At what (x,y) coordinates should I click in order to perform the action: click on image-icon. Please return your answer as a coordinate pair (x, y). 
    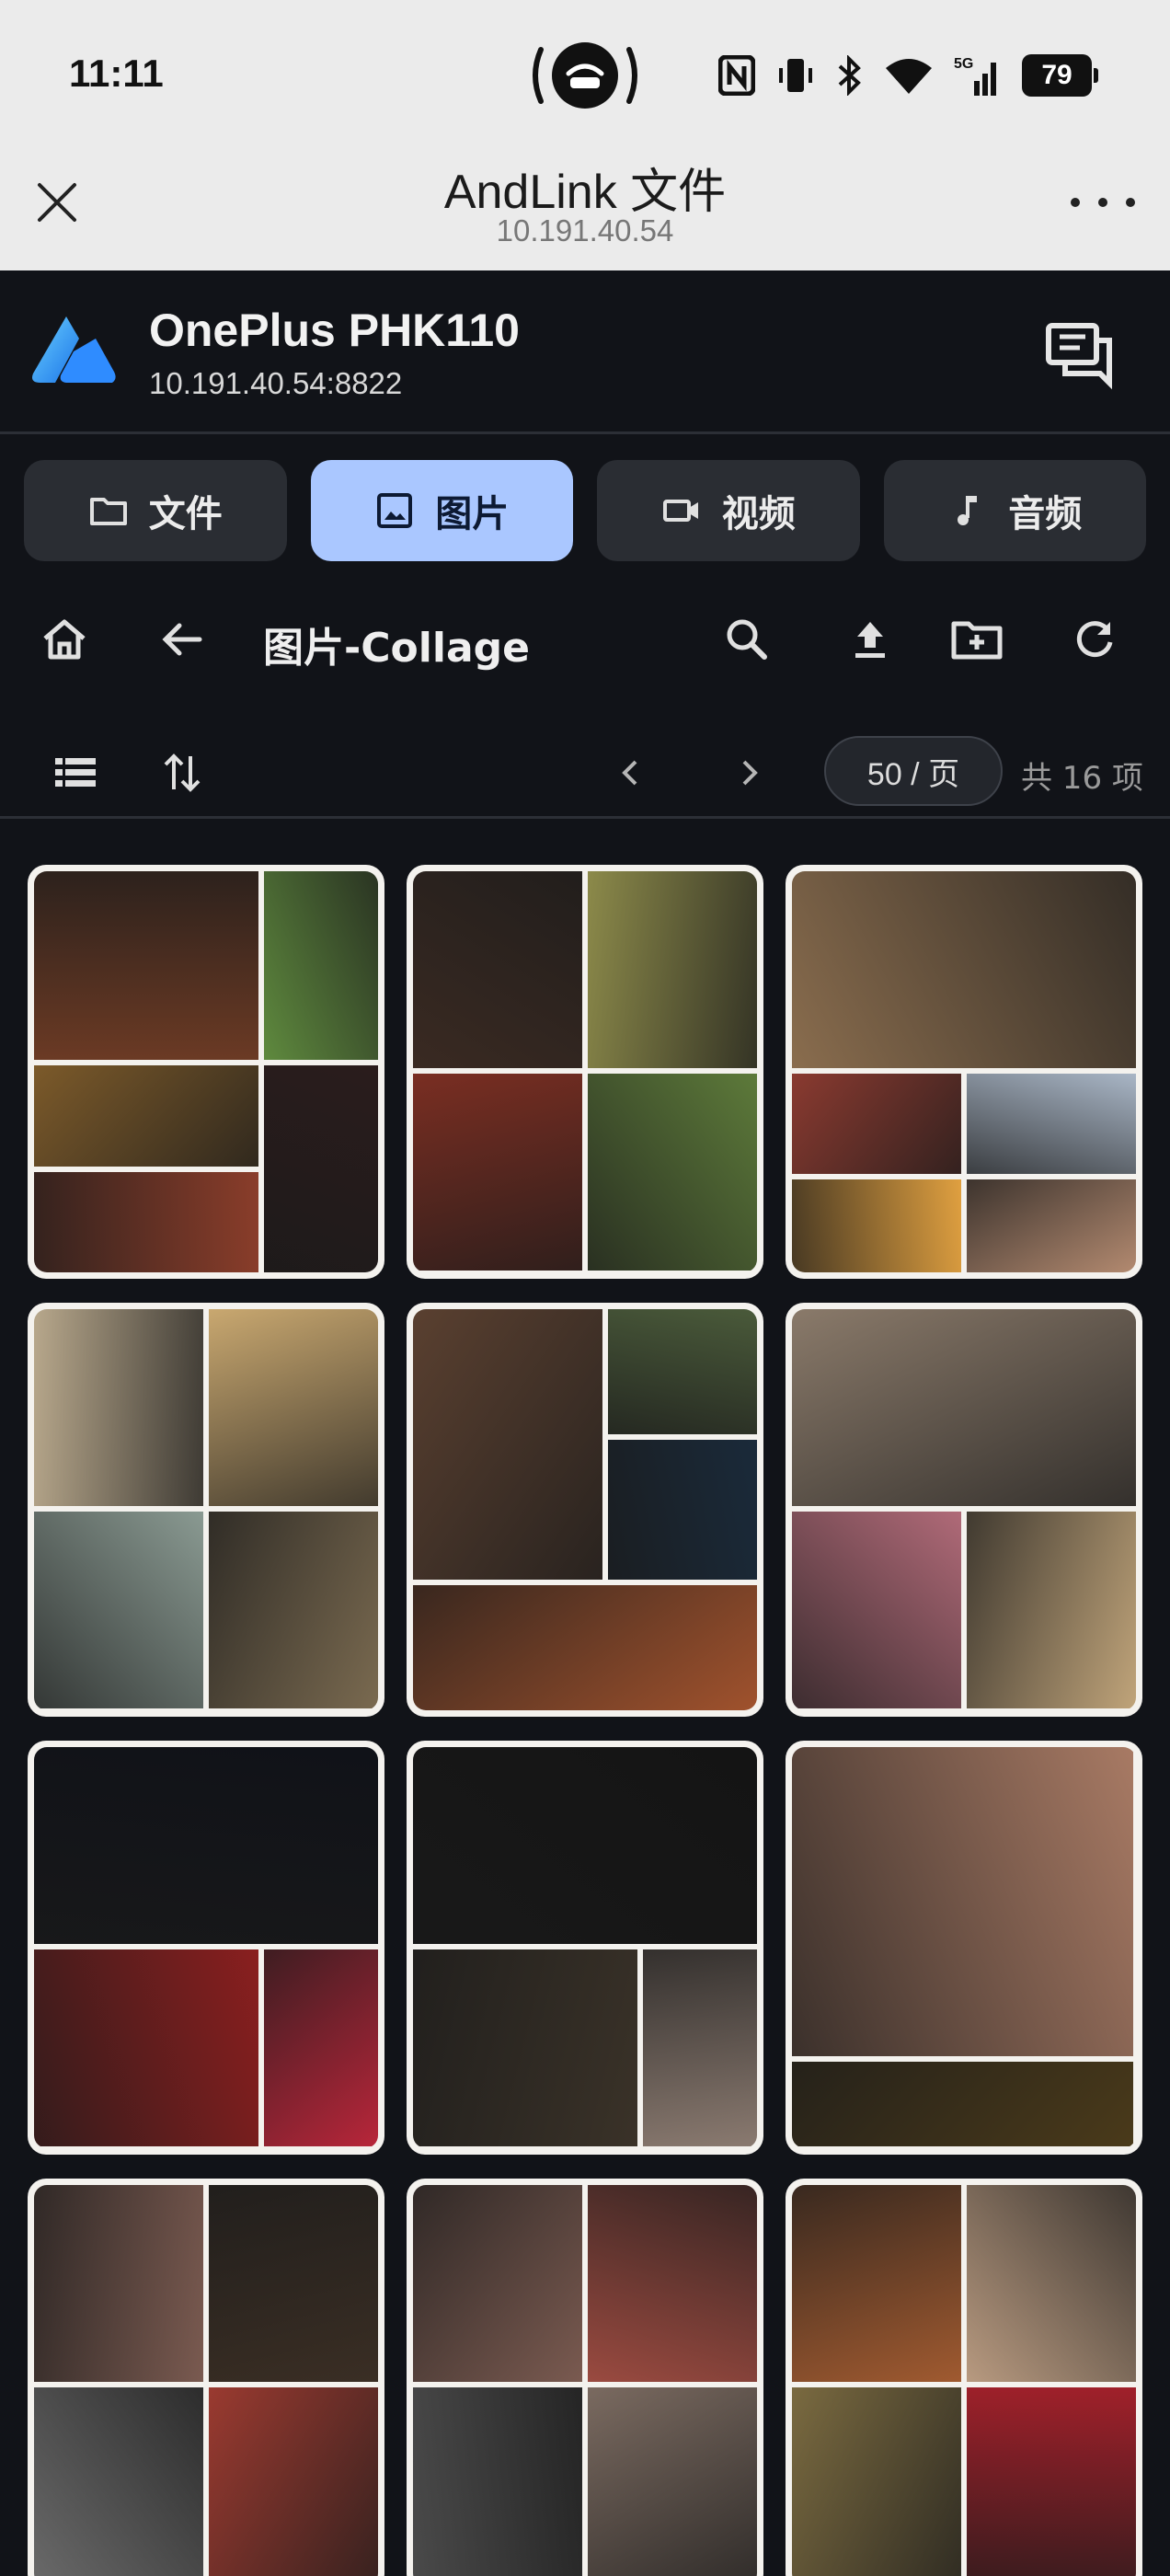
    Looking at the image, I should click on (395, 510).